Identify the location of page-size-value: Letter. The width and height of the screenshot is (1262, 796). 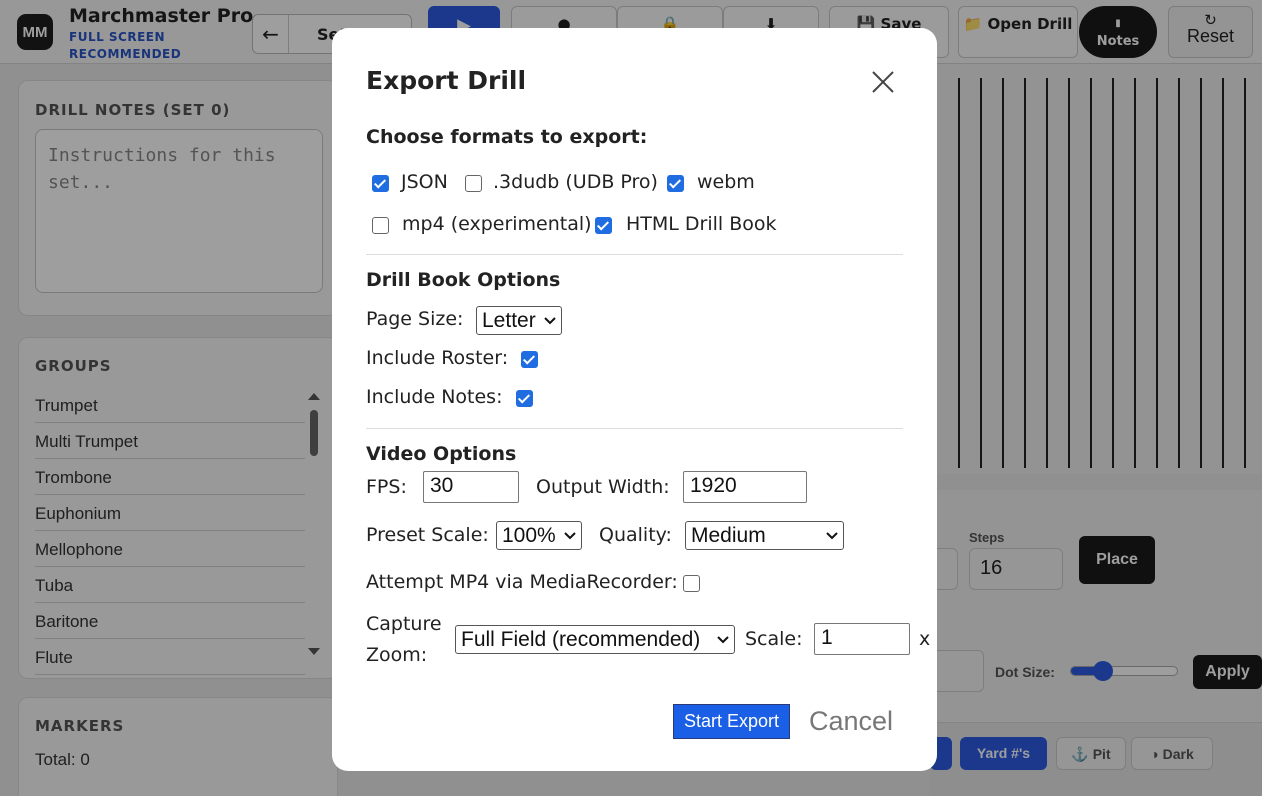
(509, 320).